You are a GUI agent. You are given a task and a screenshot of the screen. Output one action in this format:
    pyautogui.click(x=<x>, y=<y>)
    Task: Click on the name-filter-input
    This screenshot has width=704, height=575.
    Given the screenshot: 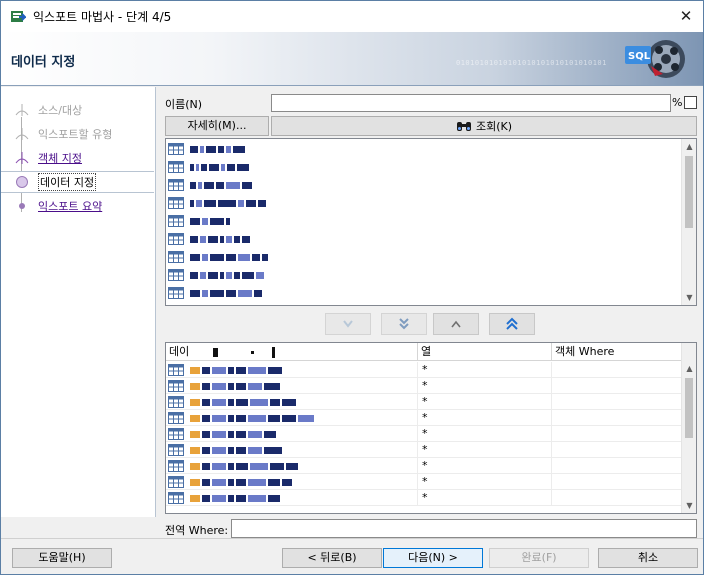 What is the action you would take?
    pyautogui.click(x=471, y=103)
    